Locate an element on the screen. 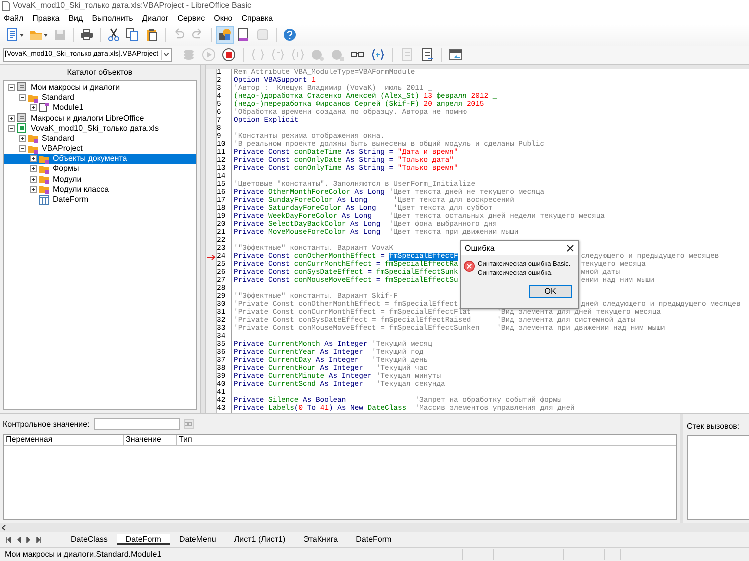 This screenshot has height=561, width=749. module-tab: ЭтаКнига is located at coordinates (321, 539).